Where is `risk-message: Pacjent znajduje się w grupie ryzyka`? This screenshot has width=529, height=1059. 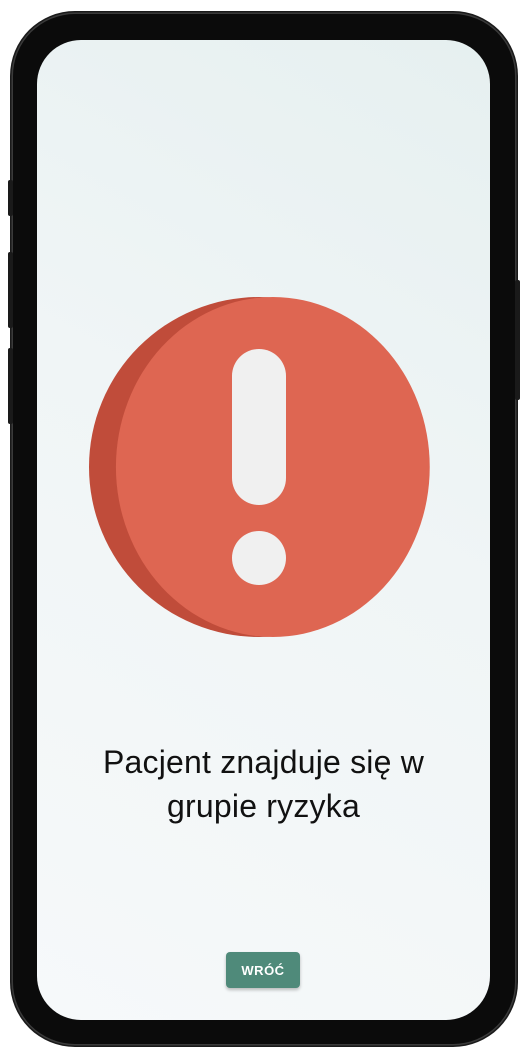 risk-message: Pacjent znajduje się w grupie ryzyka is located at coordinates (263, 784).